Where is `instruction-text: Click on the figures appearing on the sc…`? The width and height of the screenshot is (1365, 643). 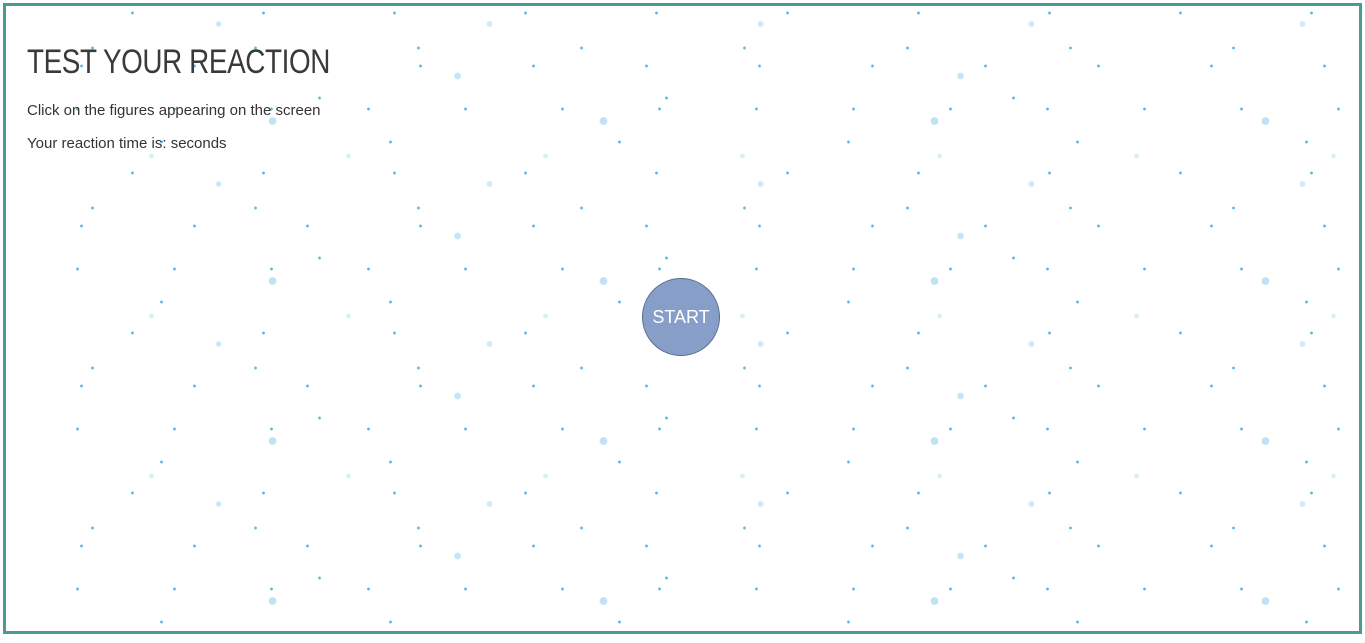
instruction-text: Click on the figures appearing on the sc… is located at coordinates (174, 110).